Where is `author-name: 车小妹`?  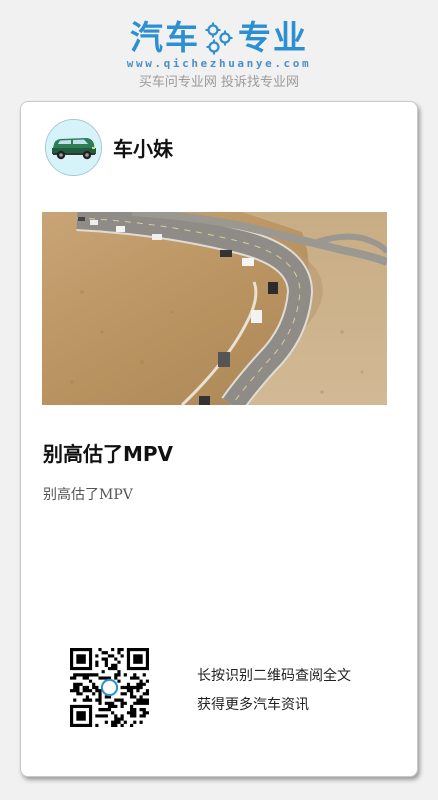 author-name: 车小妹 is located at coordinates (143, 147).